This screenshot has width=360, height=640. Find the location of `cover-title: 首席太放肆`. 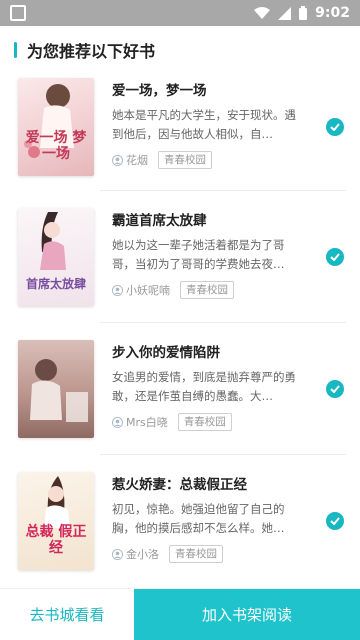

cover-title: 首席太放肆 is located at coordinates (55, 284).